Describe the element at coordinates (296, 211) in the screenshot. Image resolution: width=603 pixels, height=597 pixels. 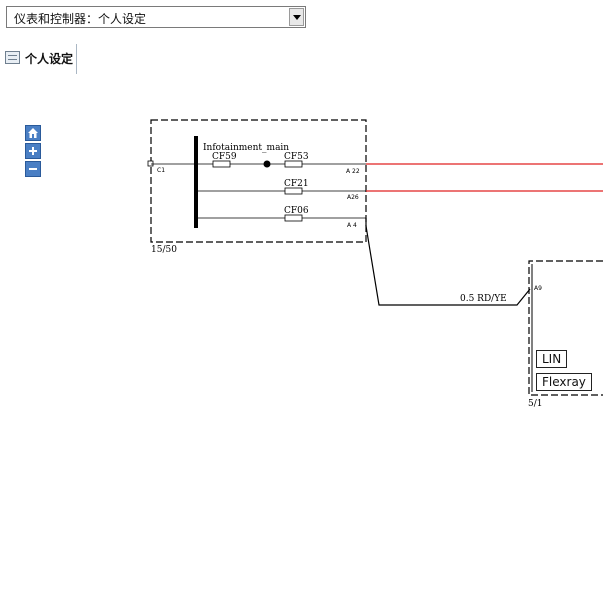
I see `fuse-cf06-label: CF06` at that location.